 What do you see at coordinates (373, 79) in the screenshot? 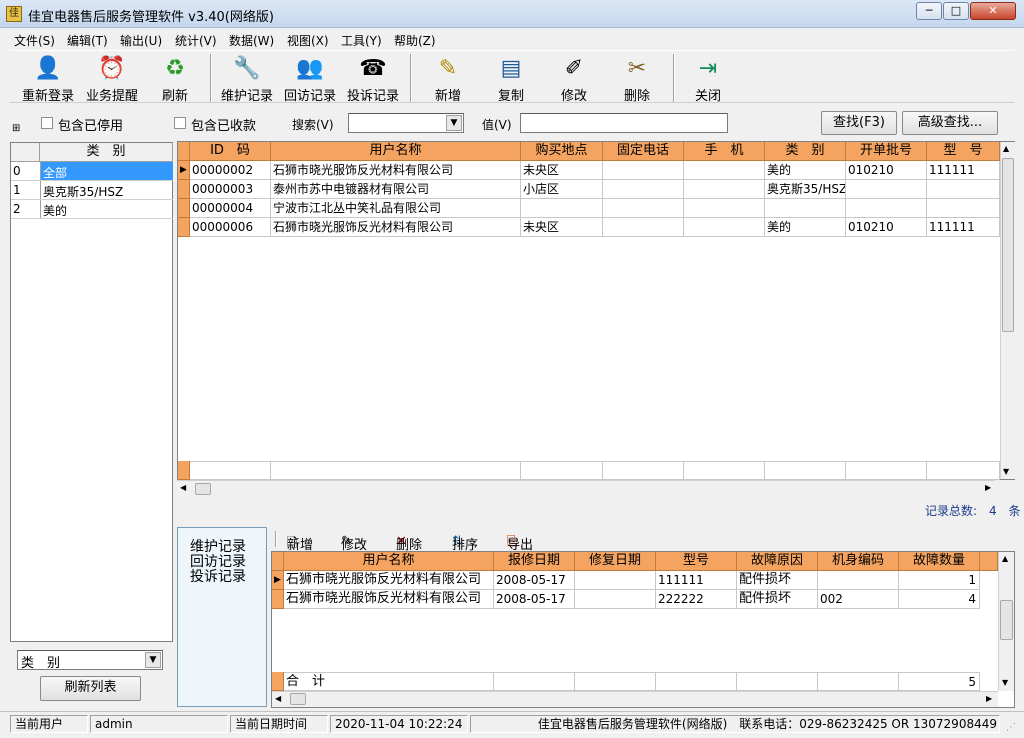
I see `complaint-button: ☎ 投诉记录` at bounding box center [373, 79].